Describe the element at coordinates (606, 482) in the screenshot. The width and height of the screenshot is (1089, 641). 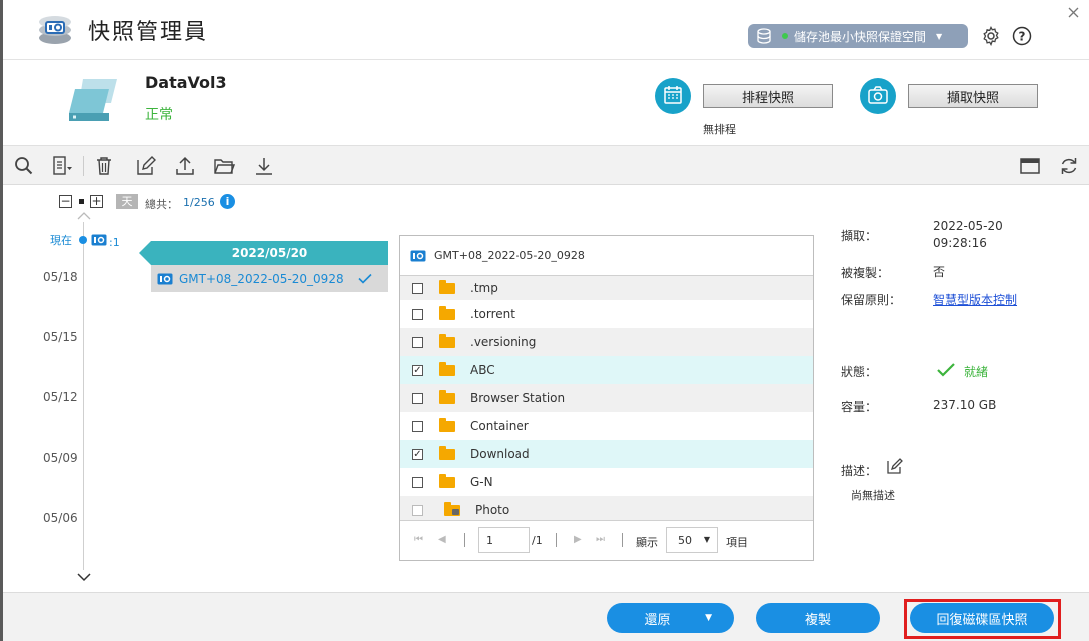
I see `file-row: G-N` at that location.